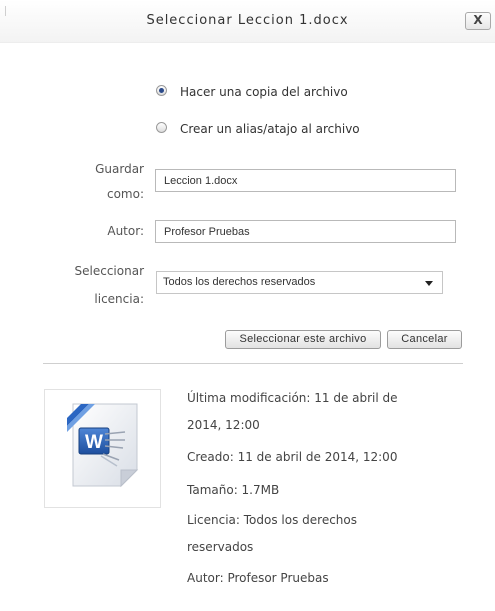  I want to click on file-thumbnail: W, so click(102, 448).